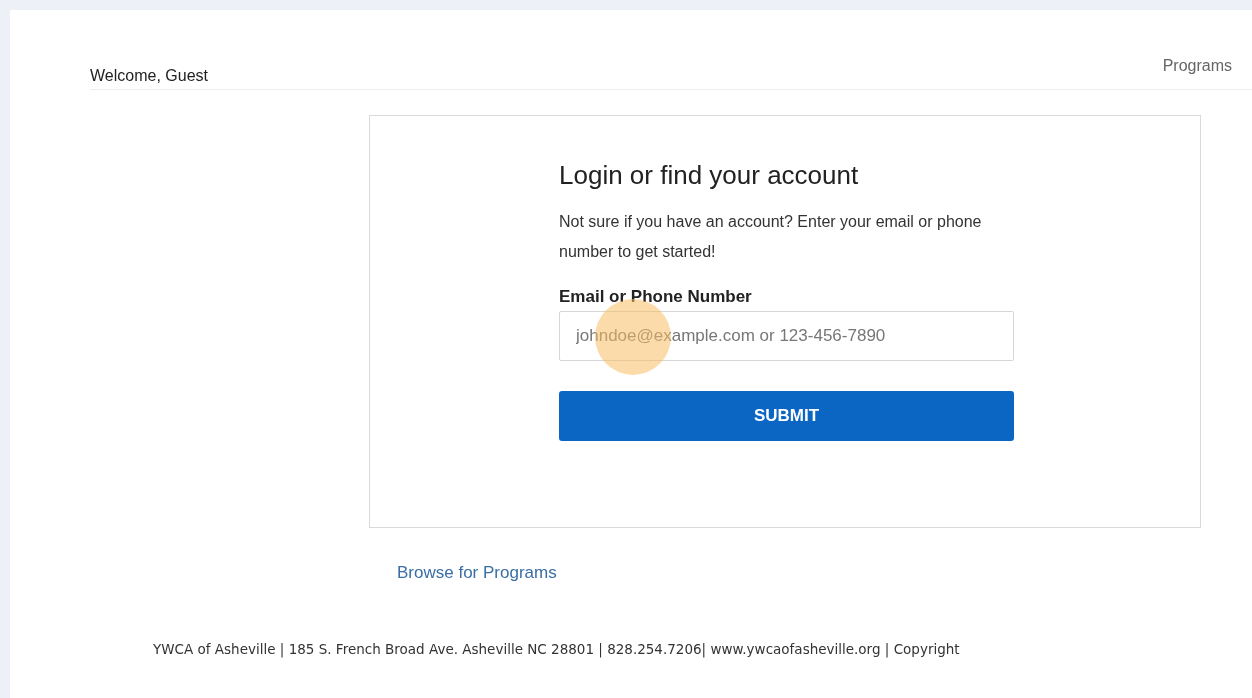 This screenshot has width=1252, height=698. I want to click on login-description: Not sure if you have an account? Enter your email or phone number to get started!, so click(771, 237).